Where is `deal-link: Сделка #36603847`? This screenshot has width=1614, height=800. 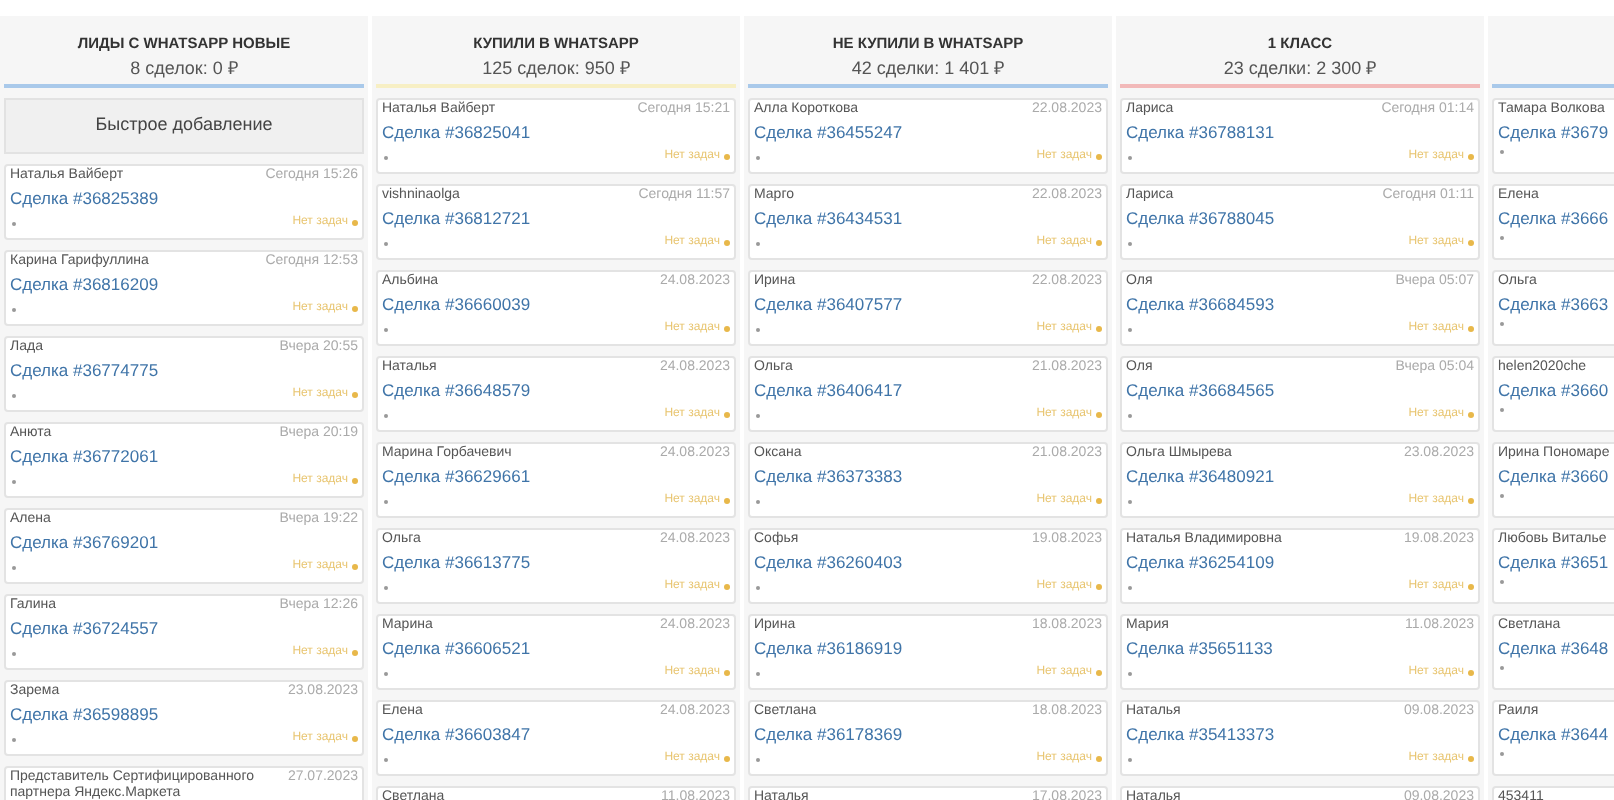 deal-link: Сделка #36603847 is located at coordinates (556, 734).